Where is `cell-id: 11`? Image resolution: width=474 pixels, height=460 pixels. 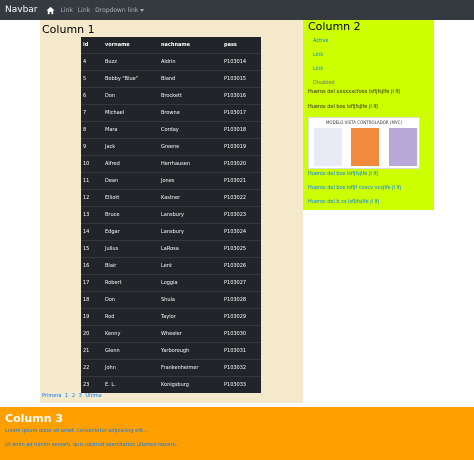 cell-id: 11 is located at coordinates (92, 180).